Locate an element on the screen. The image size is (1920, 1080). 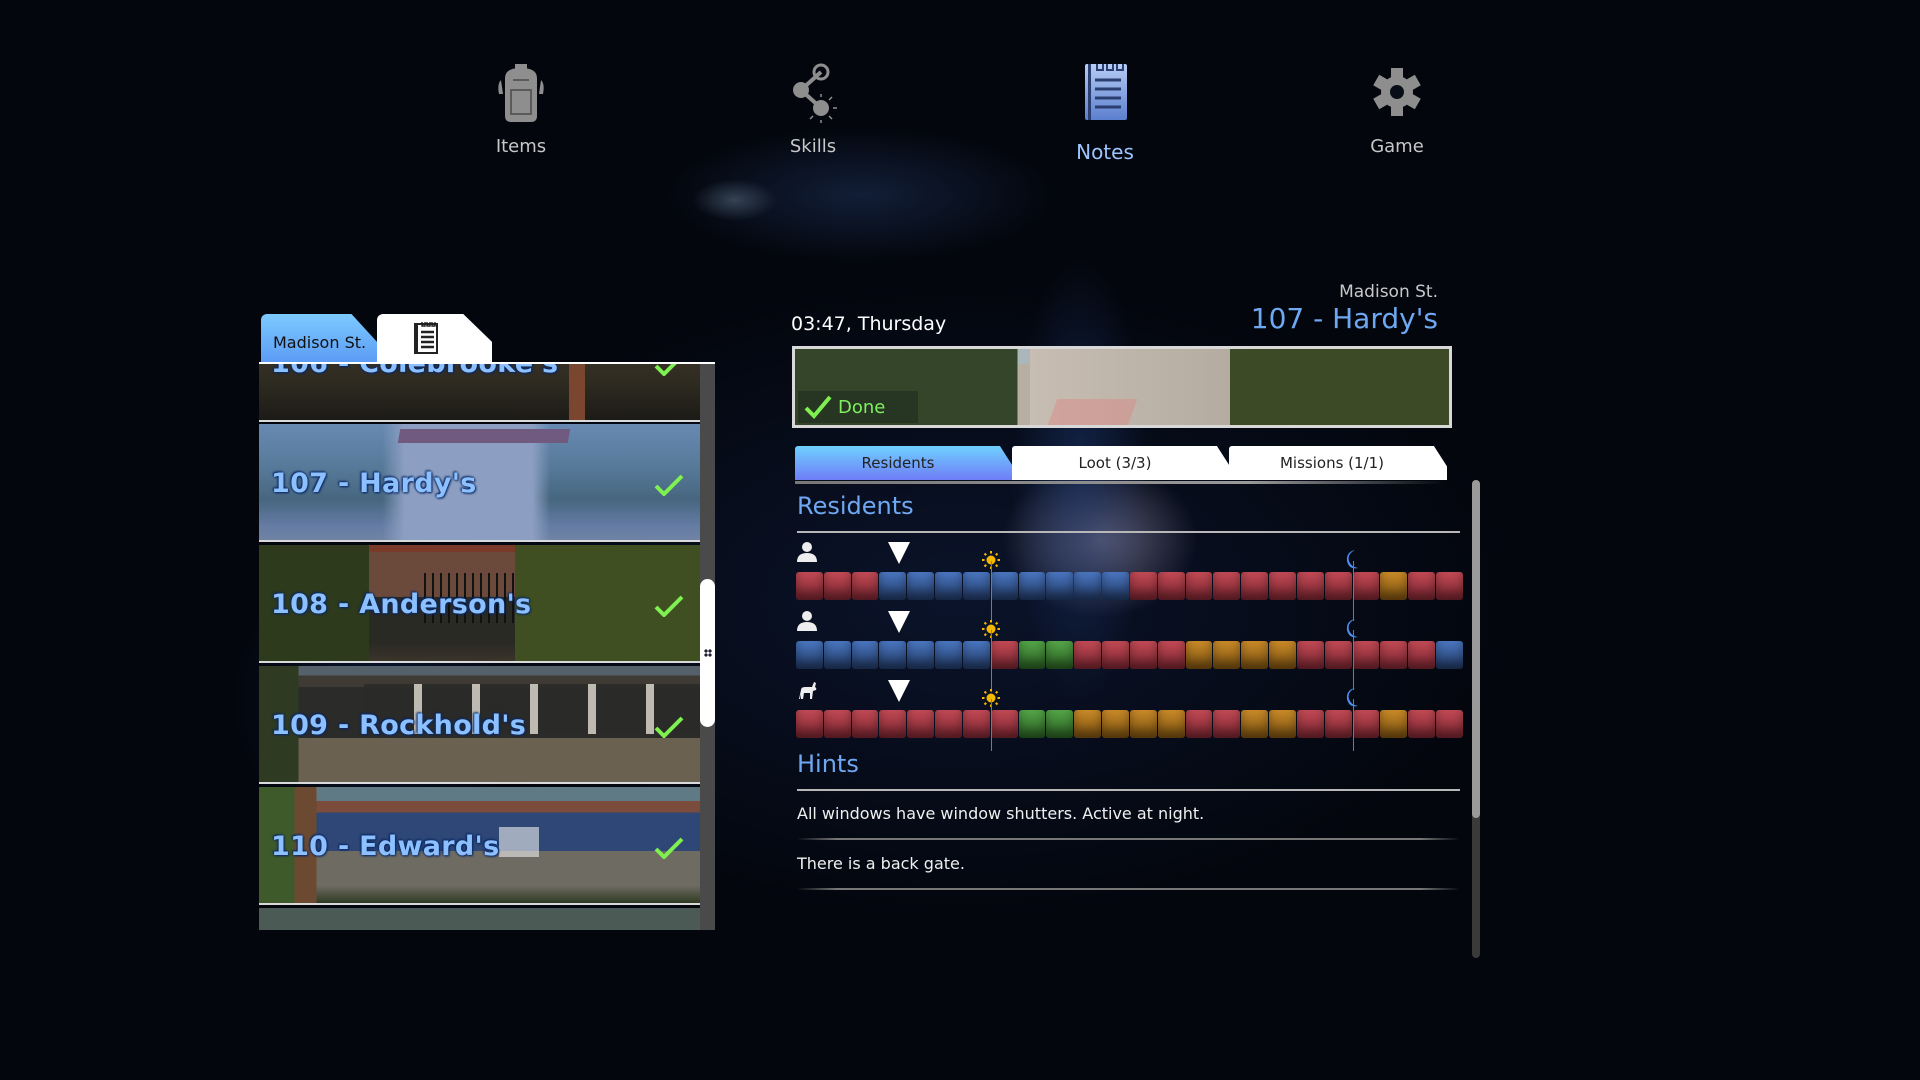
house-item-110: 110 - Edward's is located at coordinates (479, 846).